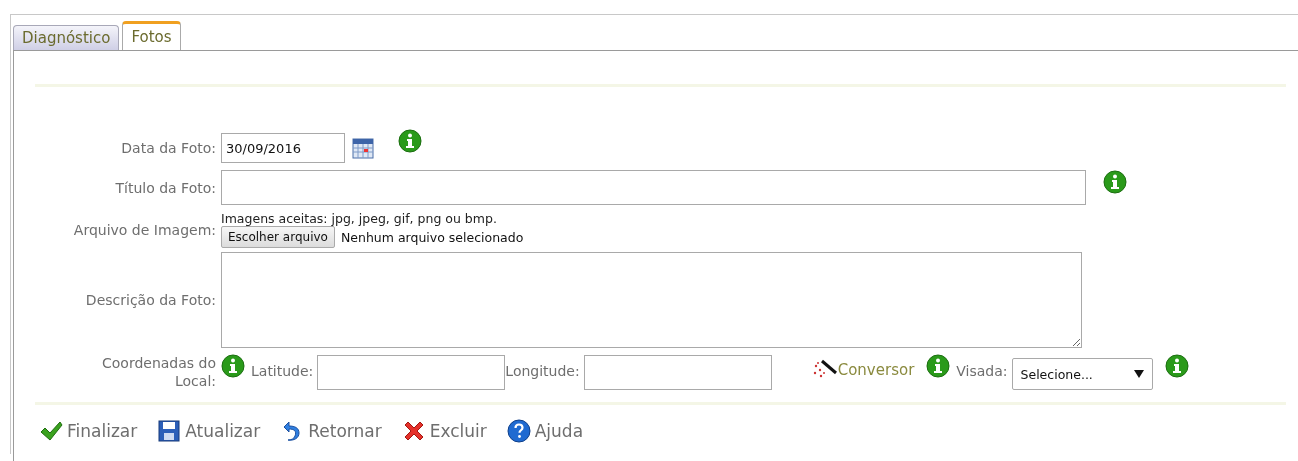 Image resolution: width=1298 pixels, height=461 pixels. Describe the element at coordinates (88, 431) in the screenshot. I see `finish-button: Finalizar` at that location.